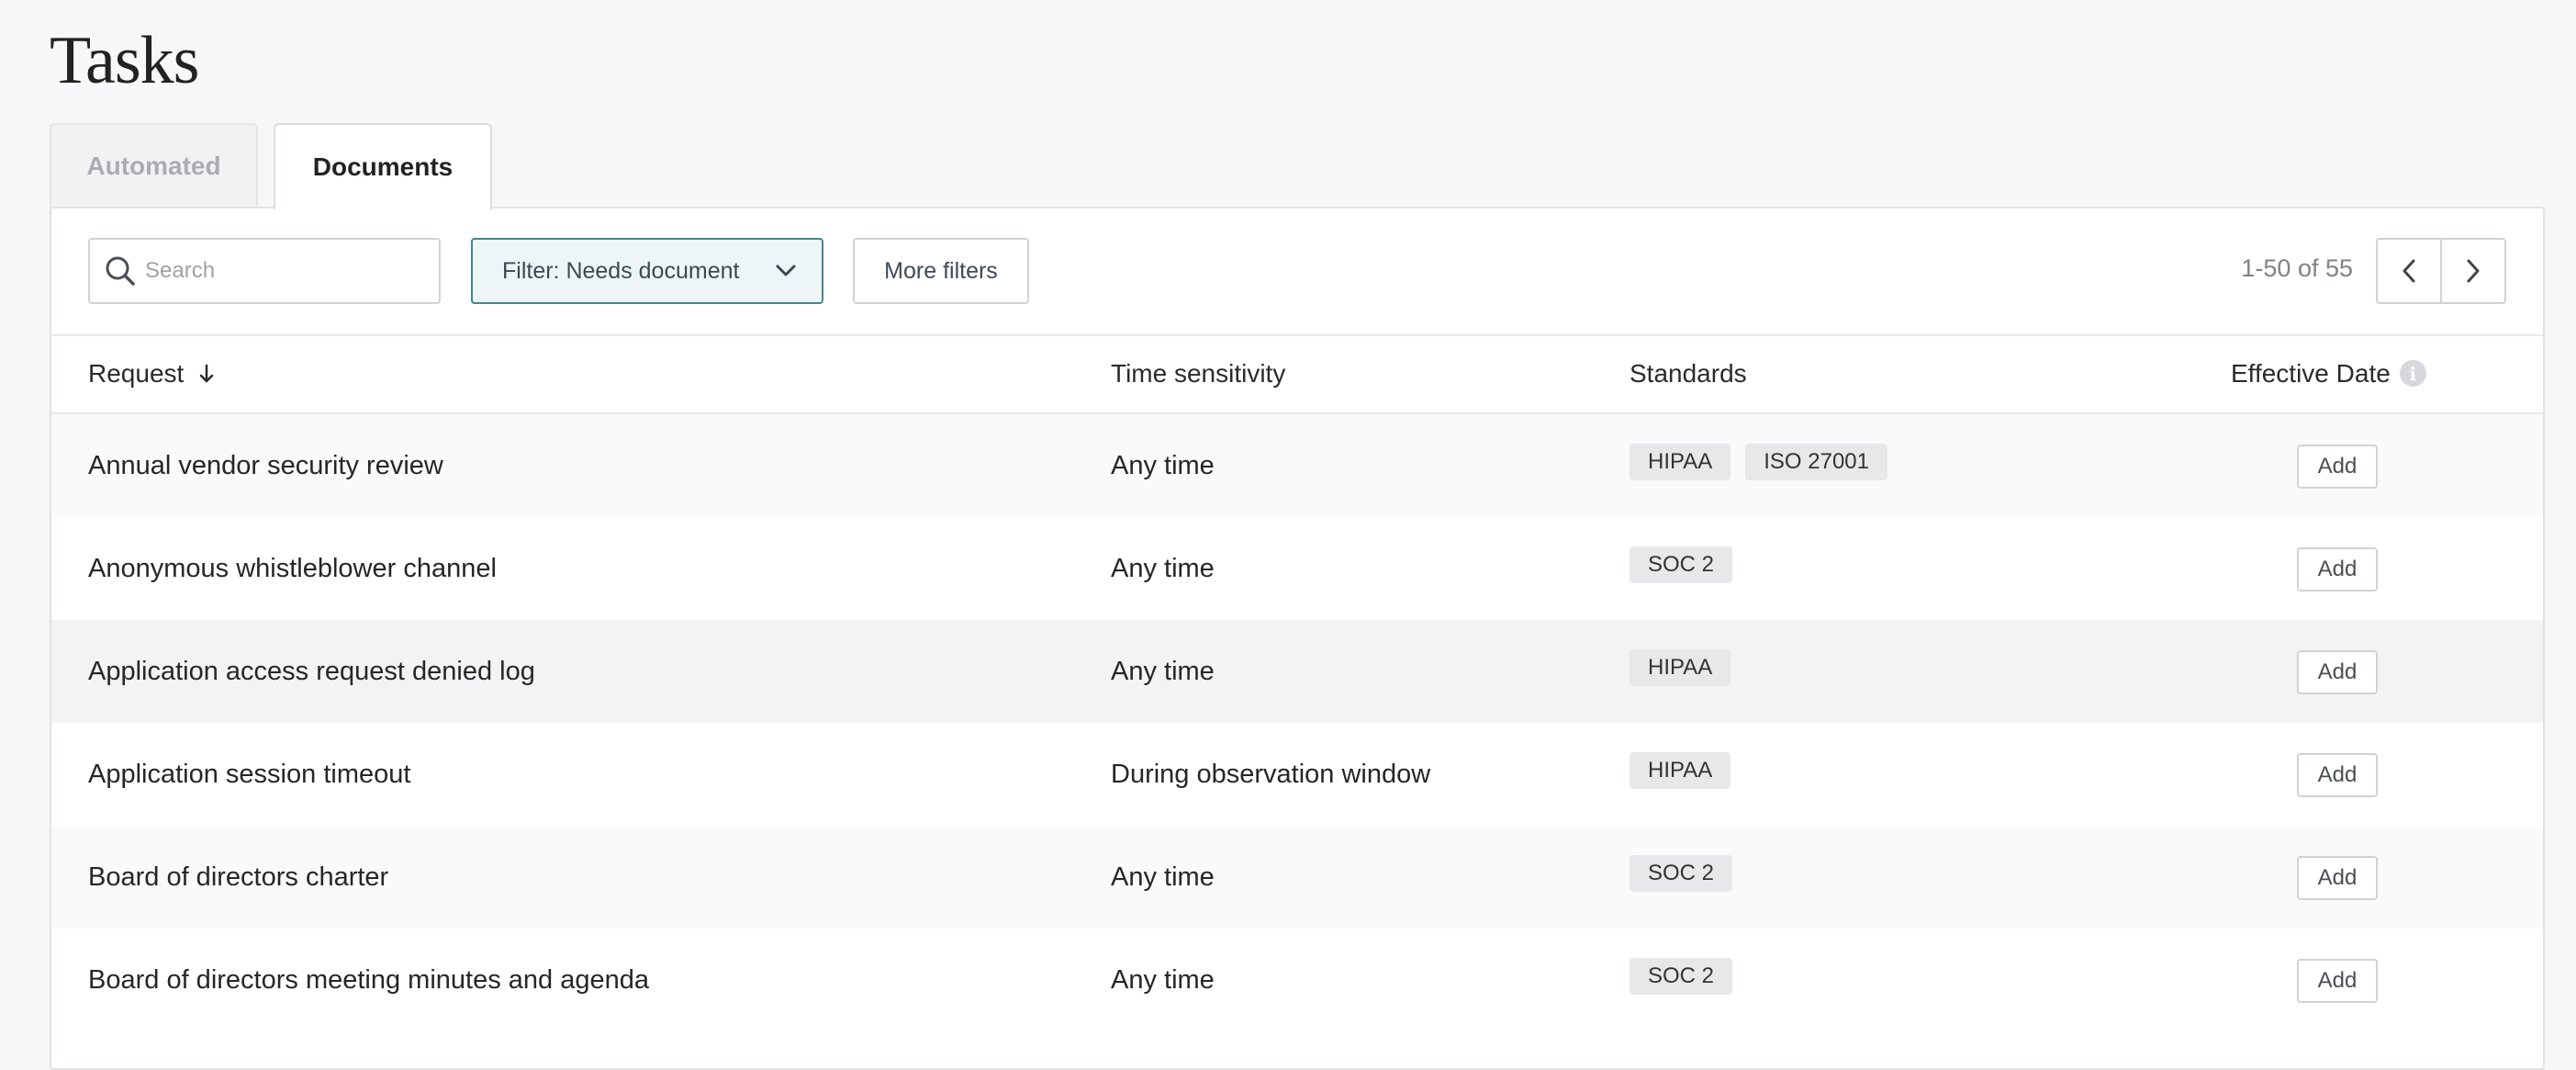 The width and height of the screenshot is (2576, 1070). What do you see at coordinates (2412, 373) in the screenshot?
I see `info-icon: i` at bounding box center [2412, 373].